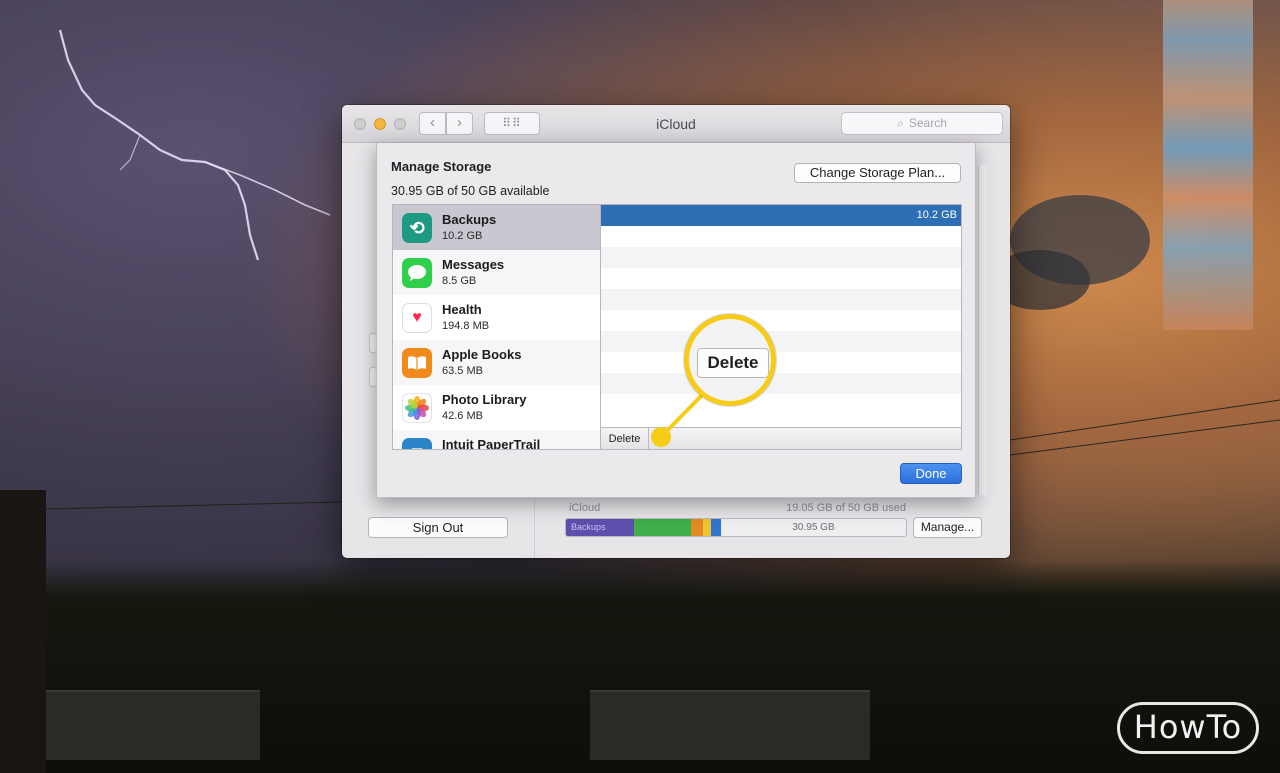 Image resolution: width=1280 pixels, height=773 pixels. I want to click on bar-segment-backups: Backups, so click(600, 527).